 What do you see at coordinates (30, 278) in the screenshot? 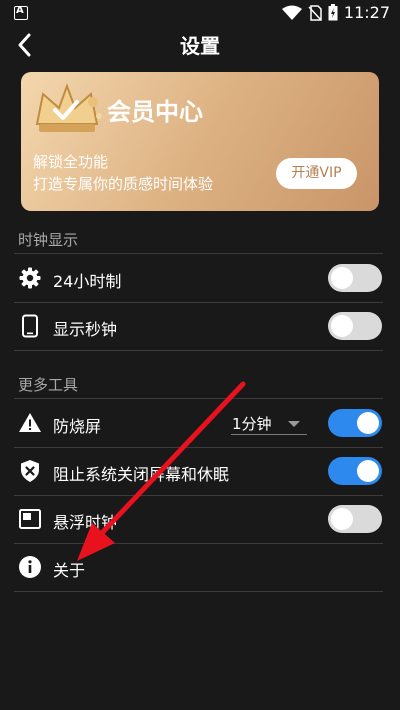
I see `gear-icon` at bounding box center [30, 278].